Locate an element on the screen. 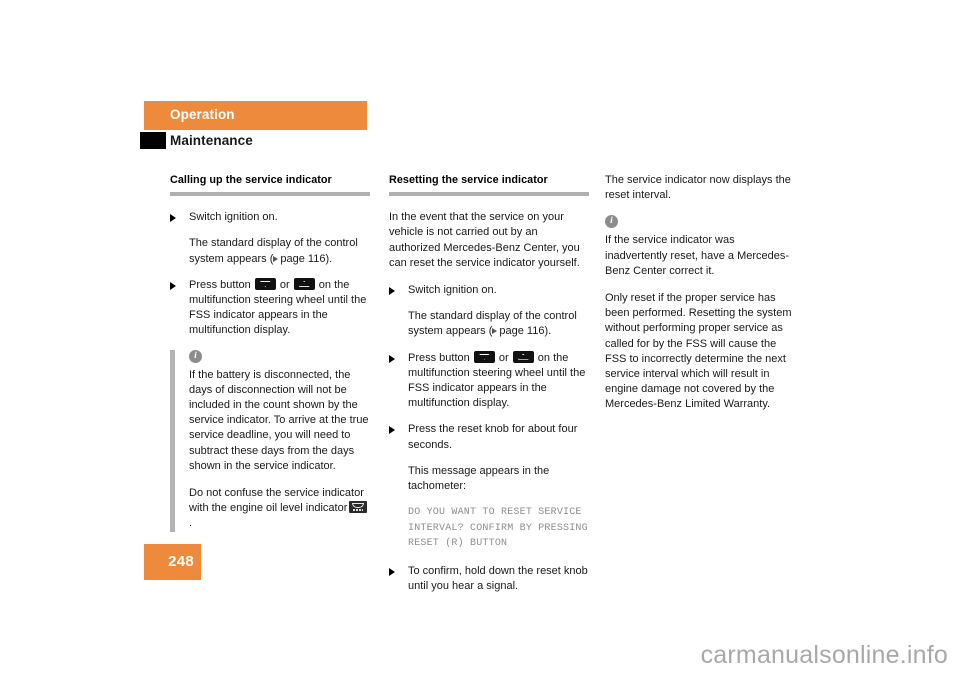 This screenshot has width=960, height=678. page-number-block: 248 is located at coordinates (172, 562).